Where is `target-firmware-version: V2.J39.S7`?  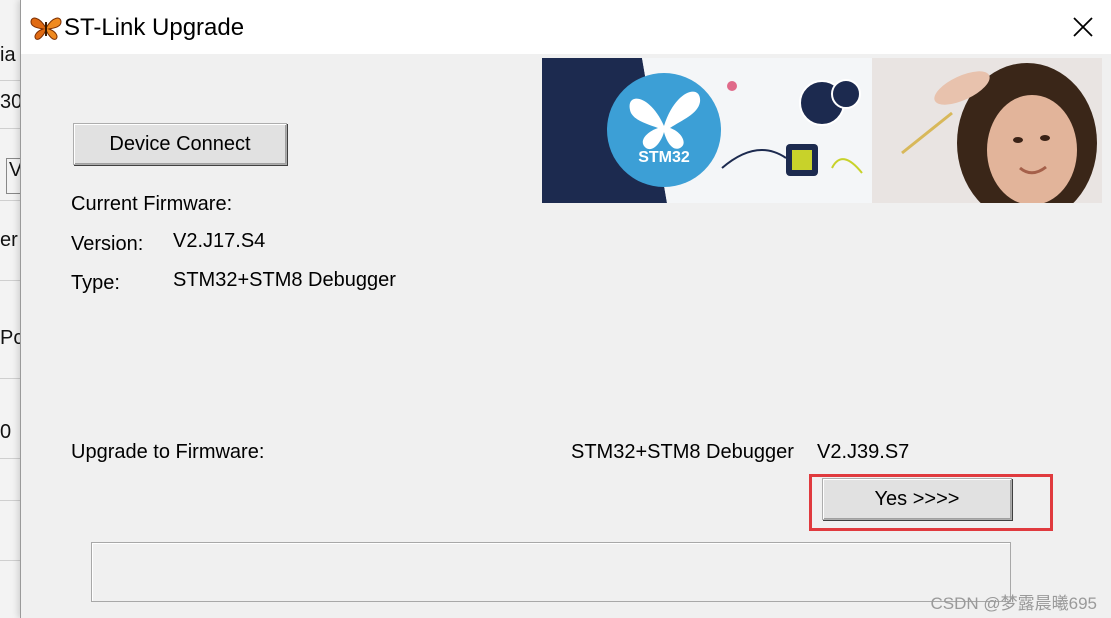 target-firmware-version: V2.J39.S7 is located at coordinates (863, 452).